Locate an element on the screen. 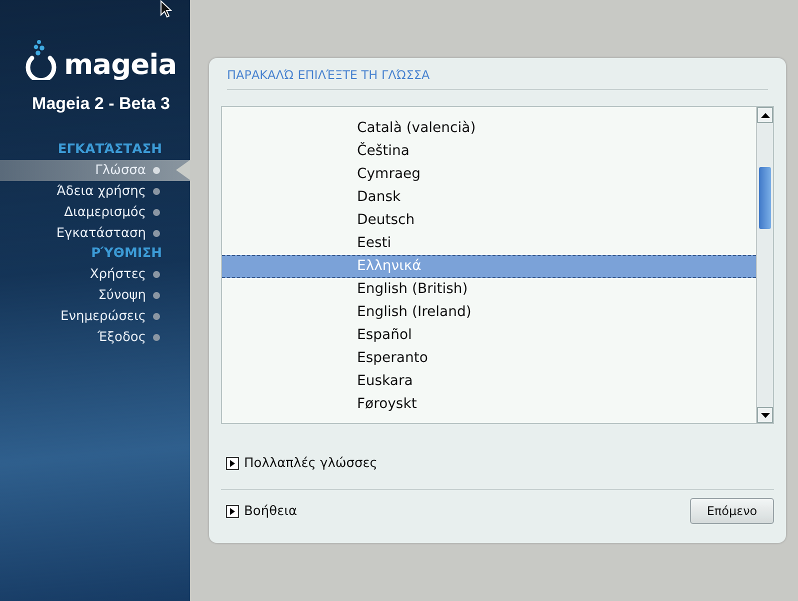 Image resolution: width=798 pixels, height=601 pixels. language-item: Eesti is located at coordinates (489, 243).